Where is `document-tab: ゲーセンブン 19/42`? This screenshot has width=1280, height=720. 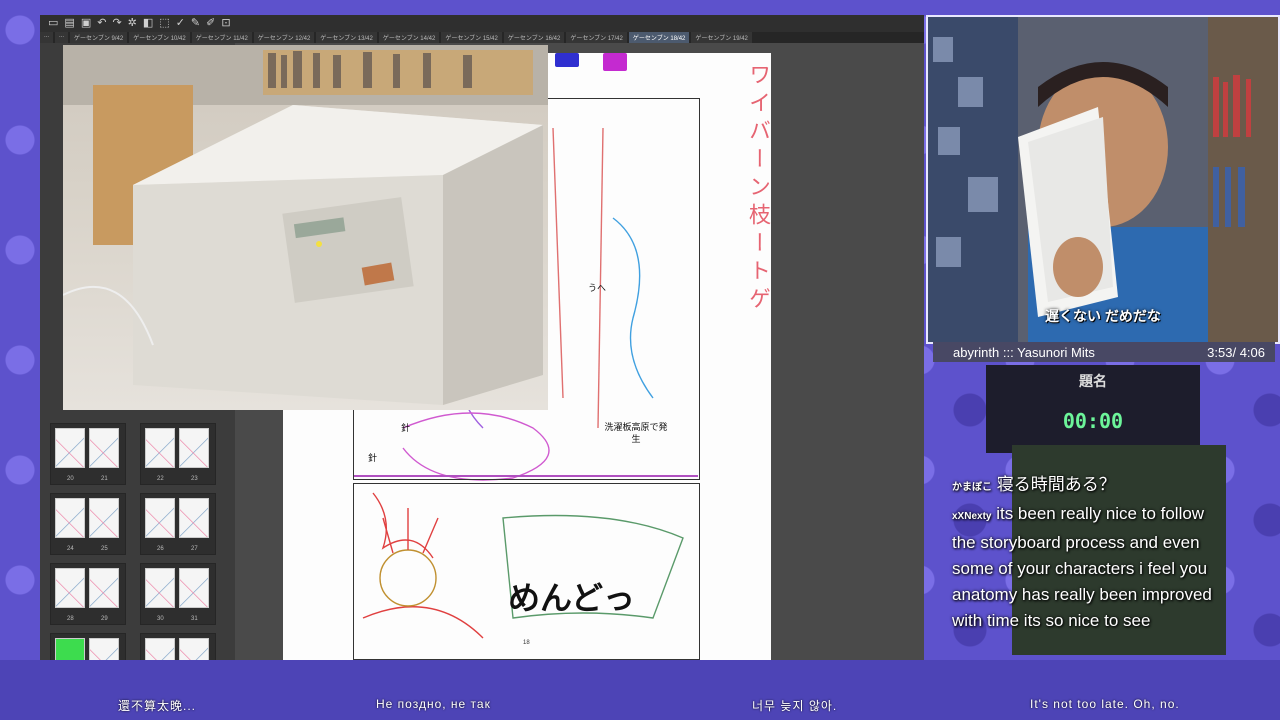 document-tab: ゲーセンブン 19/42 is located at coordinates (721, 37).